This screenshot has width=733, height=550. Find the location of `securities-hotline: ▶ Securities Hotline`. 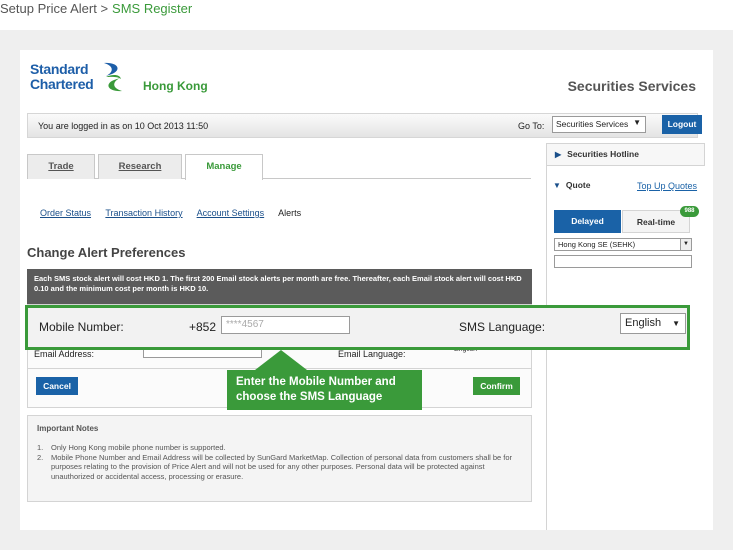

securities-hotline: ▶ Securities Hotline is located at coordinates (625, 154).